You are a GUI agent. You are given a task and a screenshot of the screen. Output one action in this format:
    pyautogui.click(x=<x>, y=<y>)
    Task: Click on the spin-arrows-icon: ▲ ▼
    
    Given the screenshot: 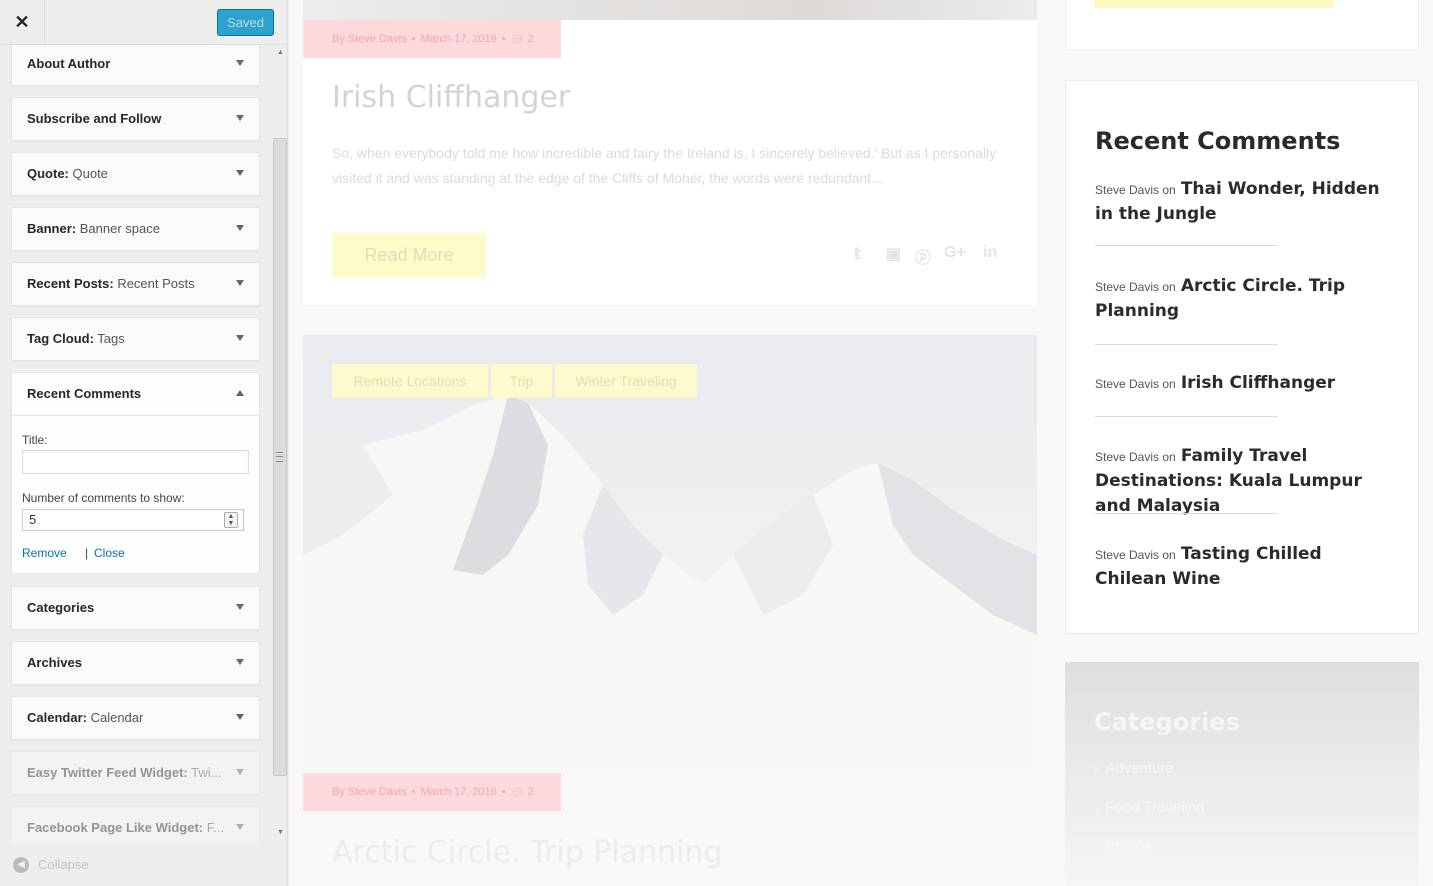 What is the action you would take?
    pyautogui.click(x=231, y=520)
    